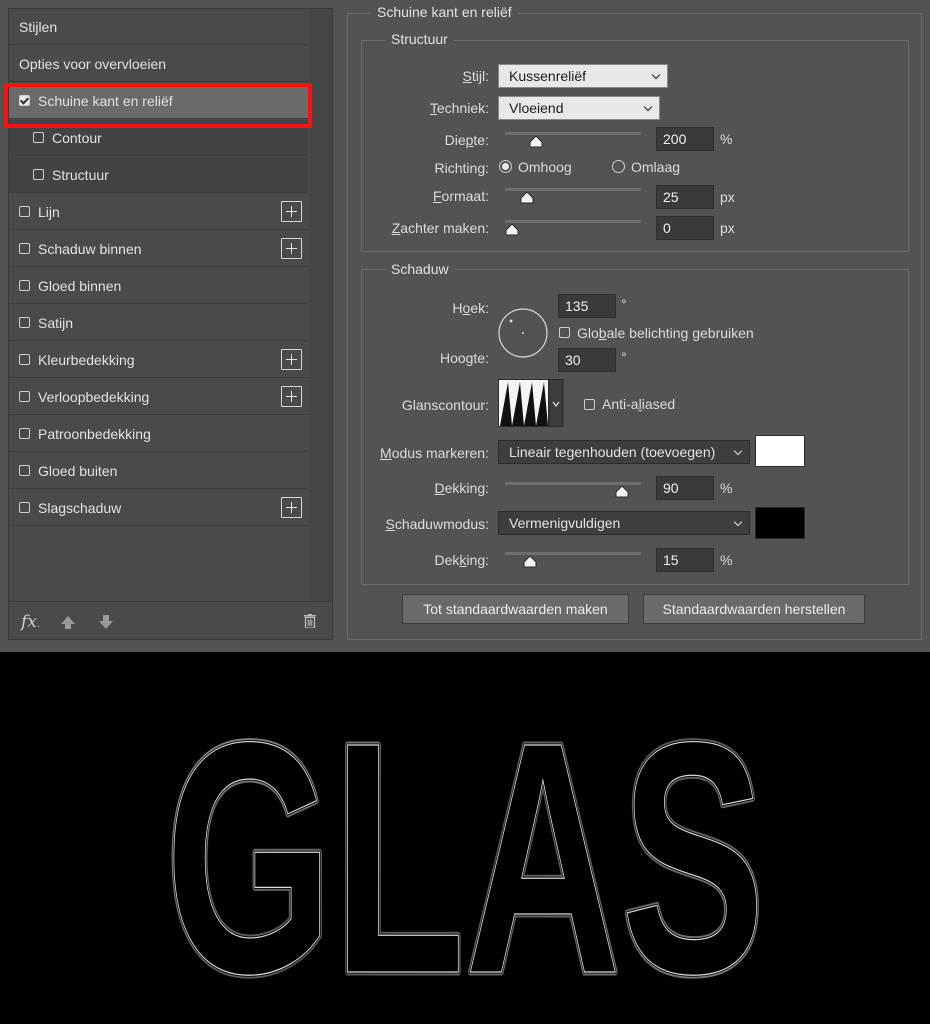 The width and height of the screenshot is (930, 1024). Describe the element at coordinates (461, 168) in the screenshot. I see `direction-label: Richting:` at that location.